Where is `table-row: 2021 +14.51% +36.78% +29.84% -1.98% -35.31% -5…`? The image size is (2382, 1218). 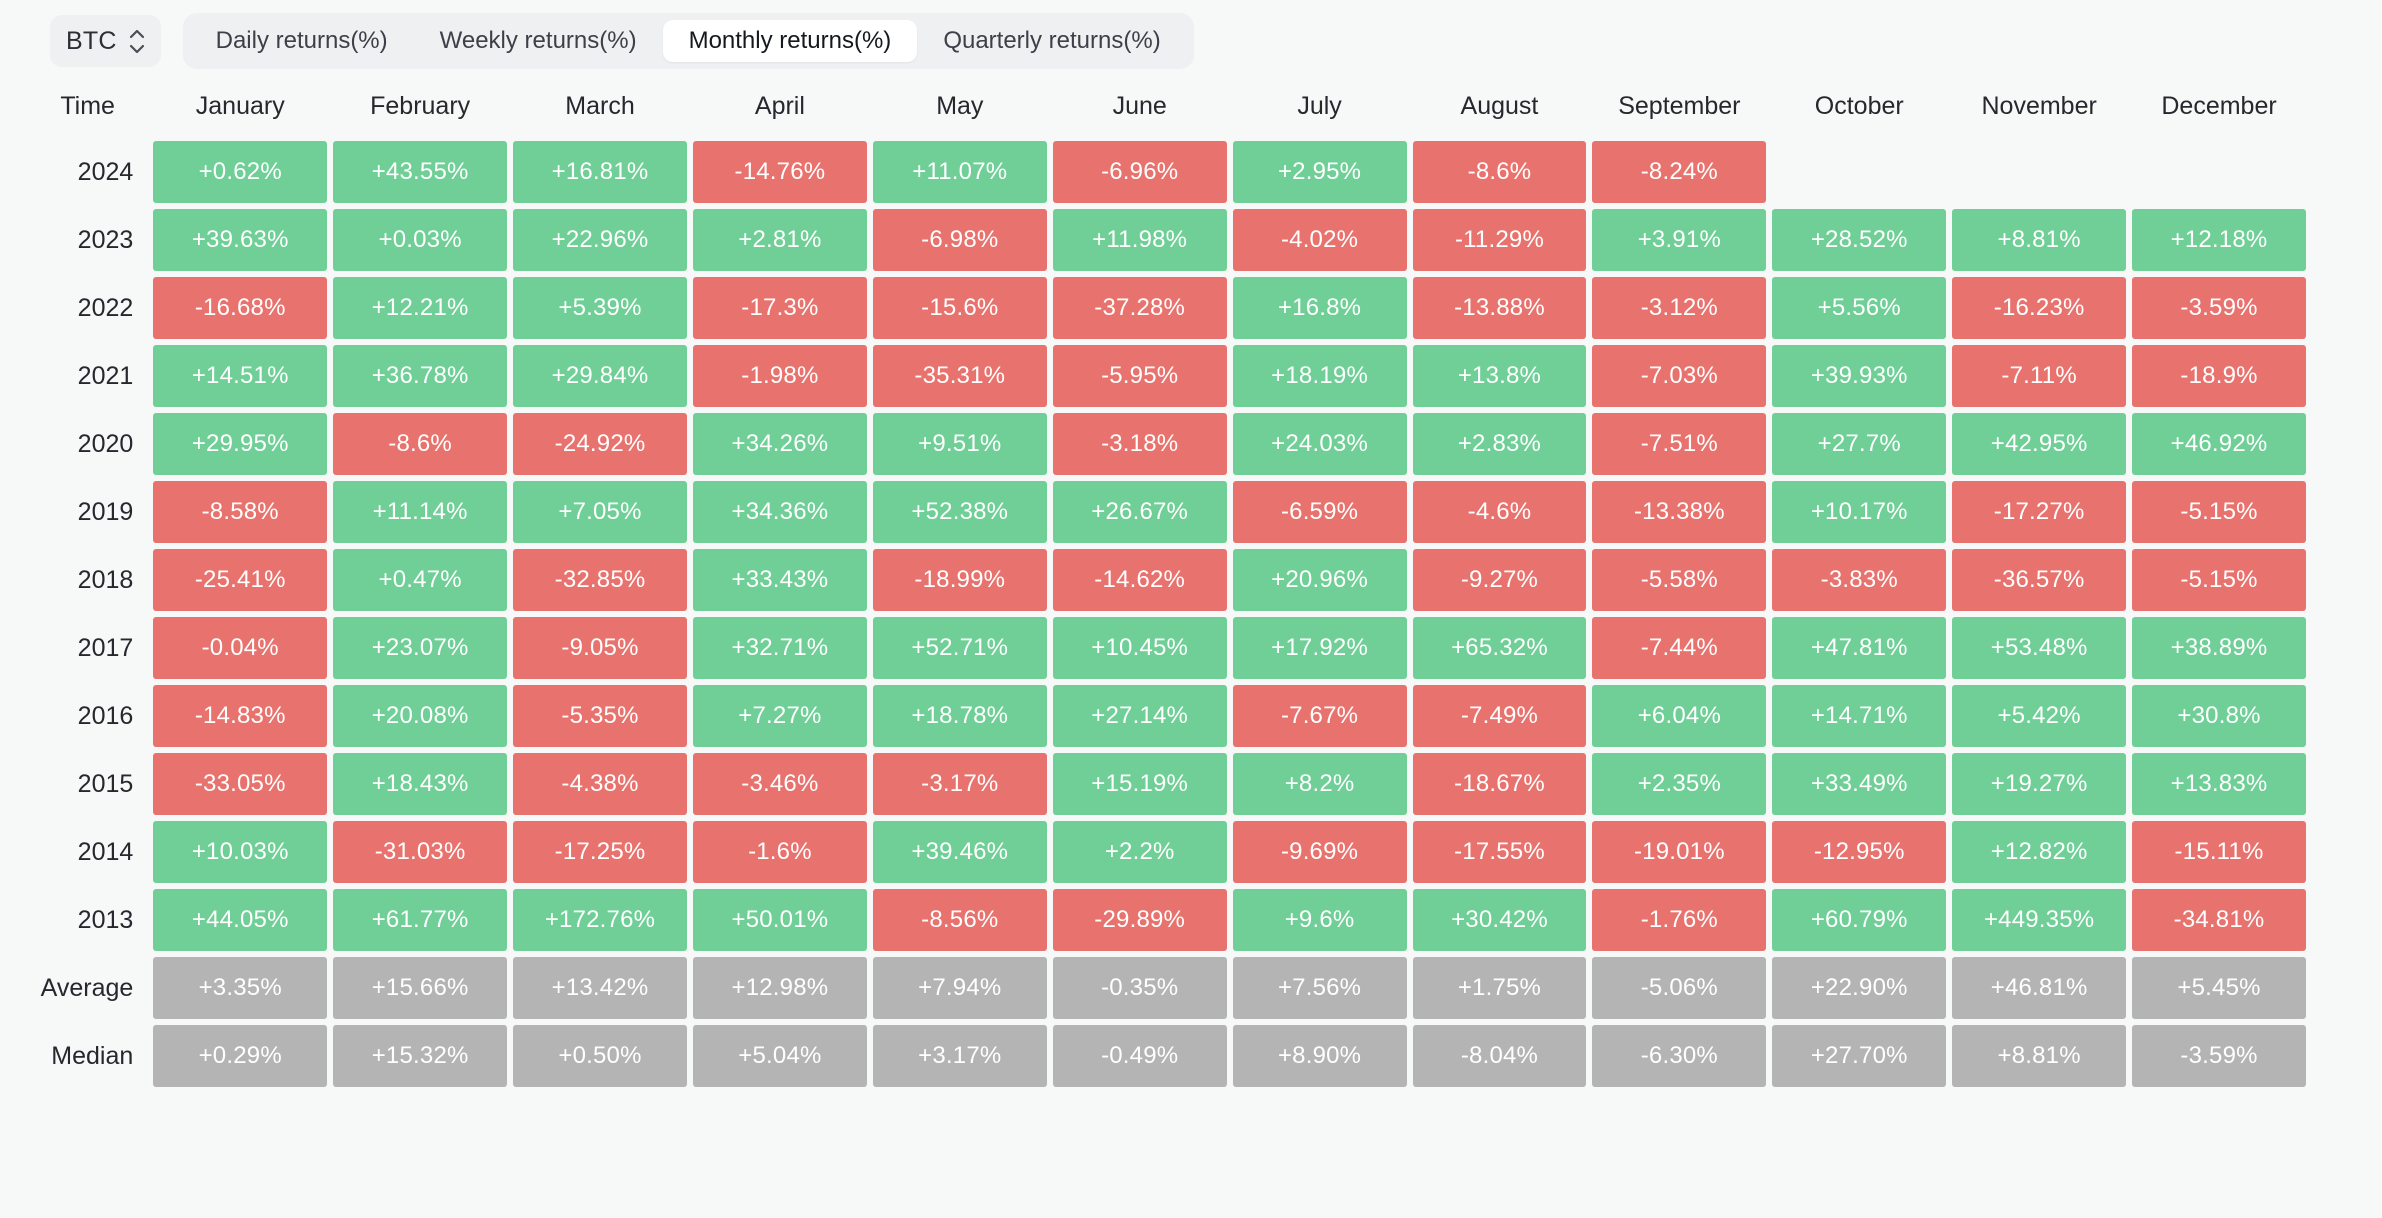 table-row: 2021 +14.51% +36.78% +29.84% -1.98% -35.31% -5… is located at coordinates (1167, 376).